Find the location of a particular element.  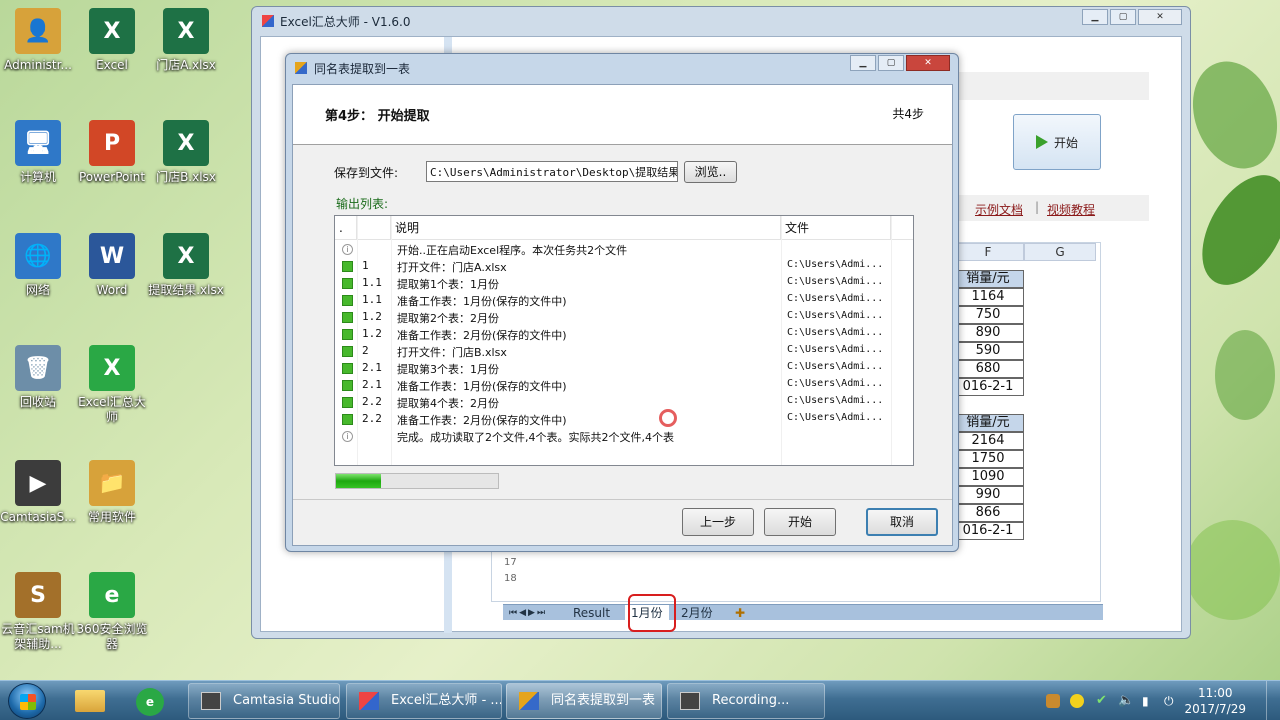

desktop-icon: W Word is located at coordinates (112, 265).